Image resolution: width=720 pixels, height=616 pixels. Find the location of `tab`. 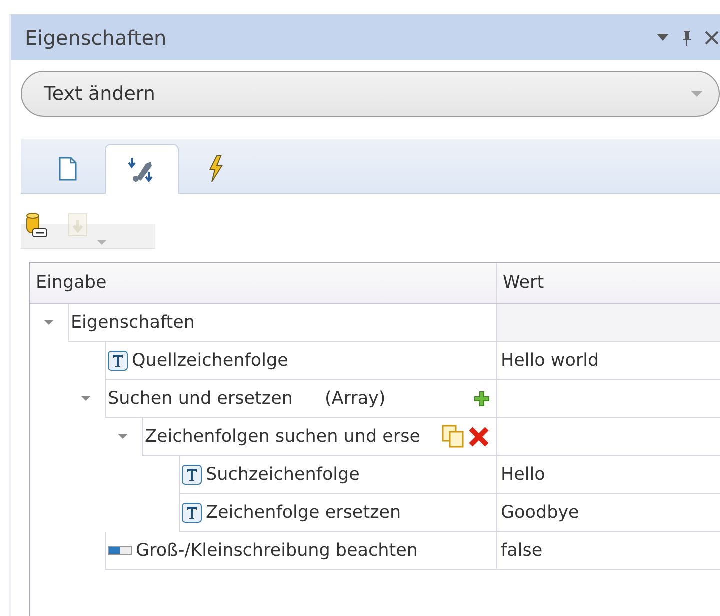

tab is located at coordinates (142, 169).